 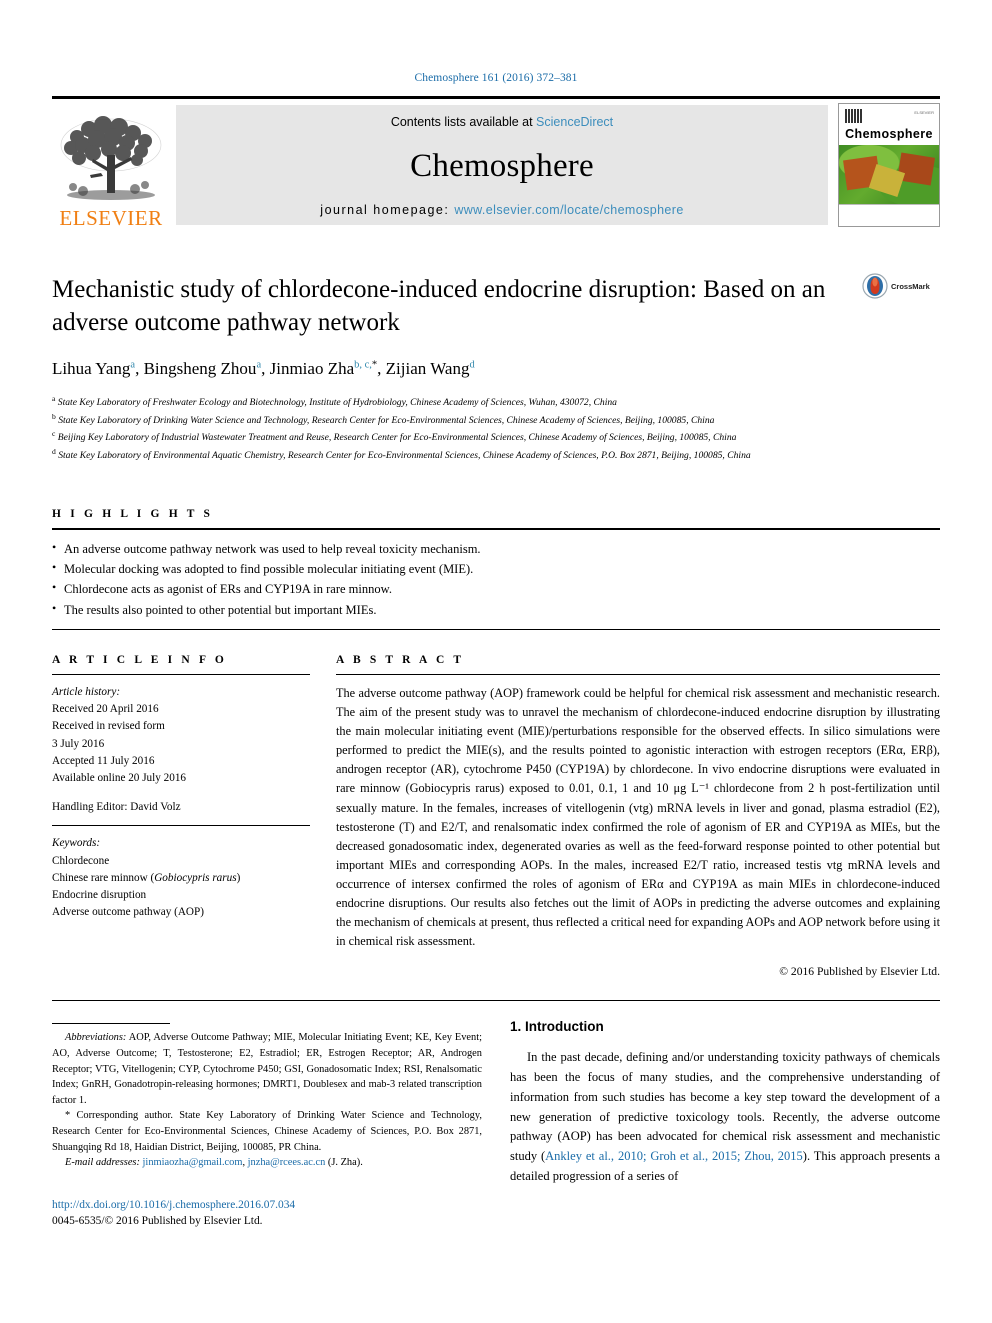 What do you see at coordinates (496, 78) in the screenshot?
I see `running-head: Chemosphere 161 (2016) 372–381` at bounding box center [496, 78].